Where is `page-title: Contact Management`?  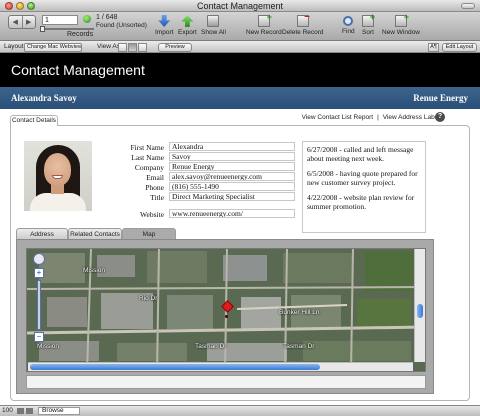
page-title: Contact Management is located at coordinates (78, 70).